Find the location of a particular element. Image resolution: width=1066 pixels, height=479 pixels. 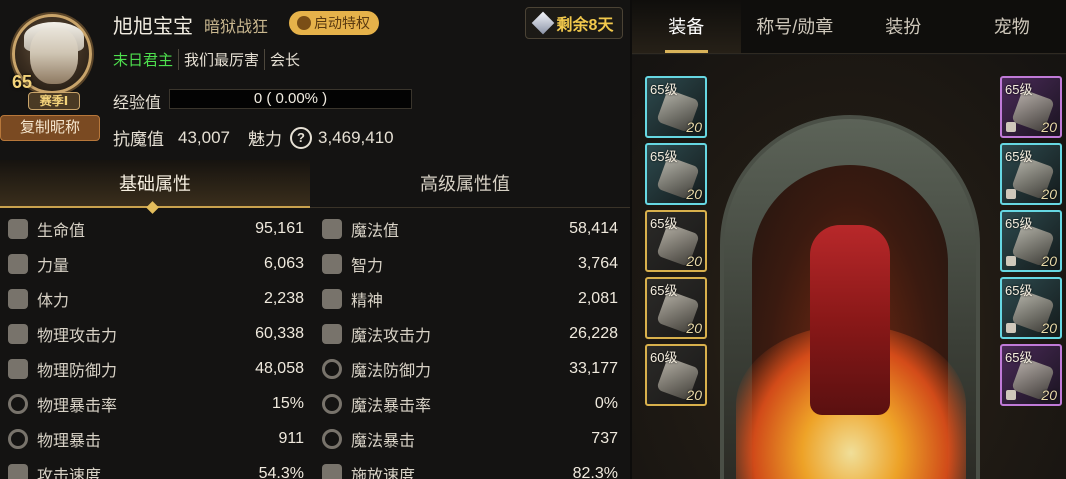

help-icon: ? is located at coordinates (301, 137).